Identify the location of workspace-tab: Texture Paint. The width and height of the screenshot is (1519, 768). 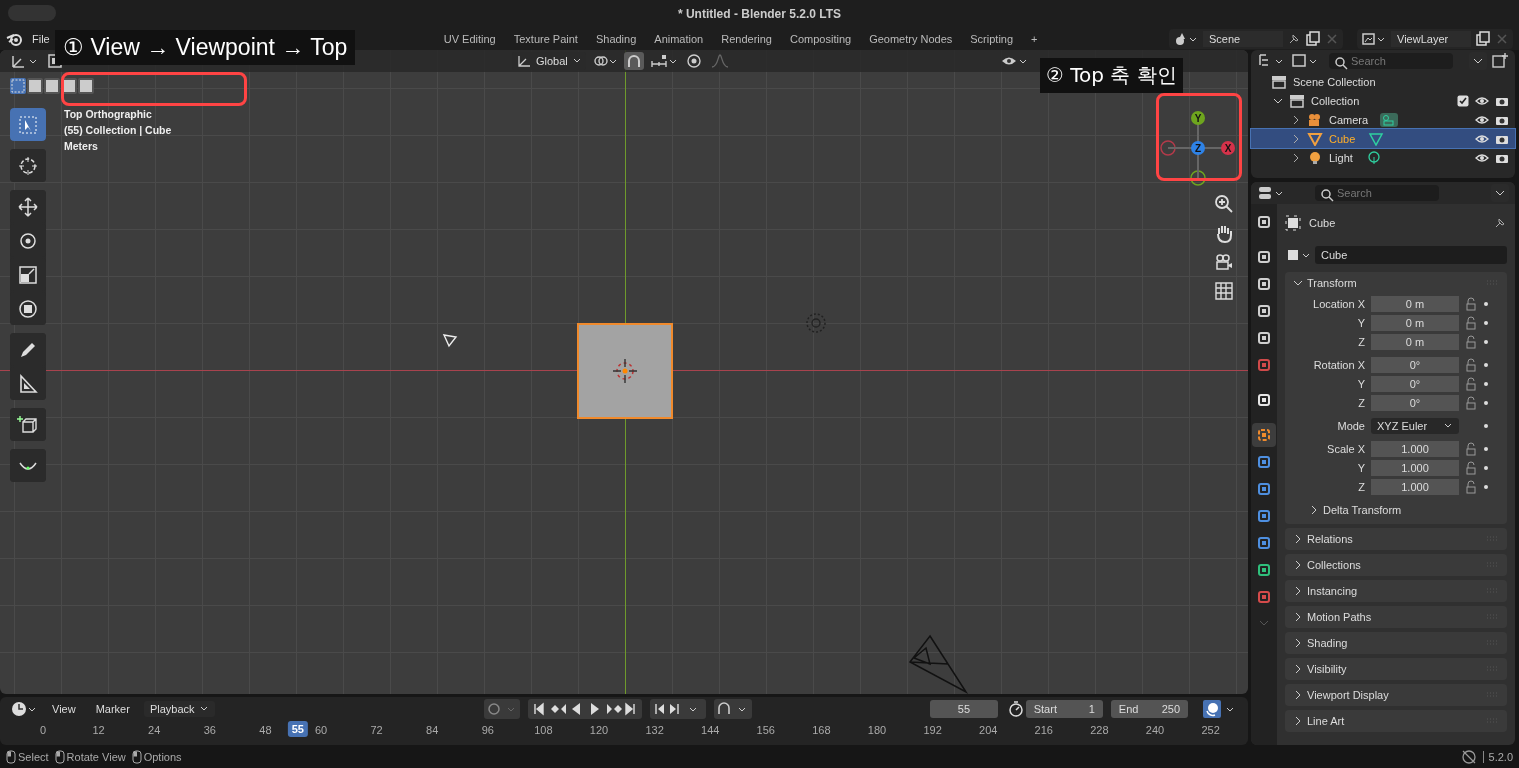
(545, 39).